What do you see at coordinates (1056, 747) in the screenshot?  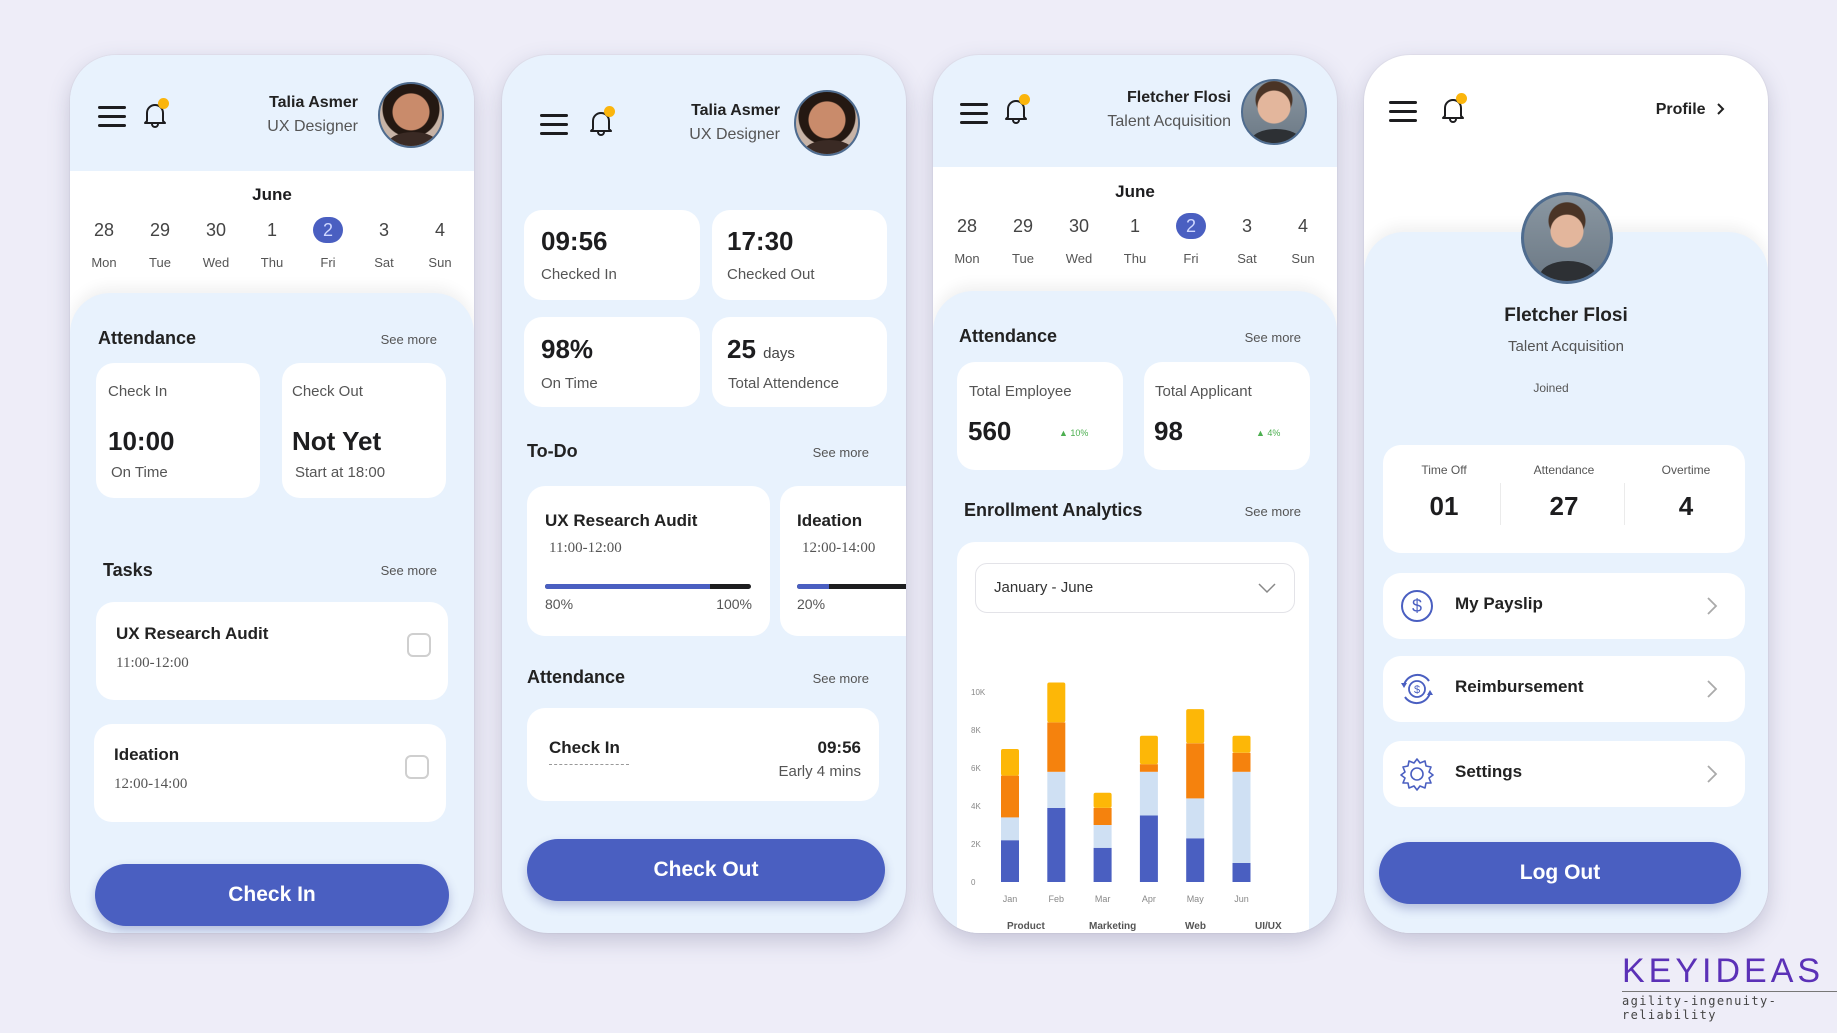 I see `bar-segment-web-feb` at bounding box center [1056, 747].